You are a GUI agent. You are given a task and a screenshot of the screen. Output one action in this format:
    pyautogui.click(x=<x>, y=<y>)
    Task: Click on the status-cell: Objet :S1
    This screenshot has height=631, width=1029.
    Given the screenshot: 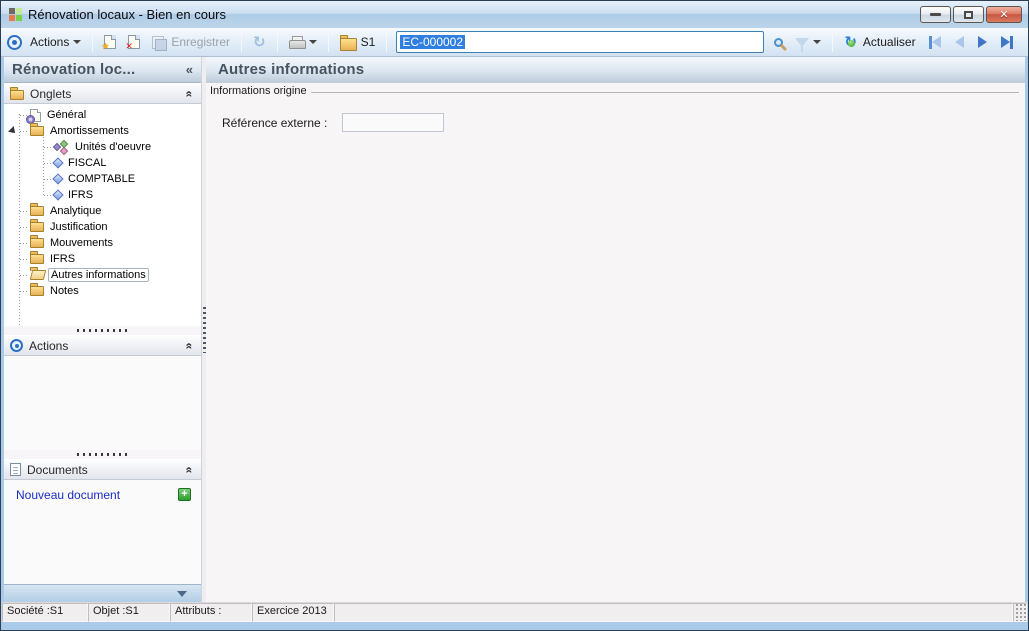 What is the action you would take?
    pyautogui.click(x=129, y=612)
    